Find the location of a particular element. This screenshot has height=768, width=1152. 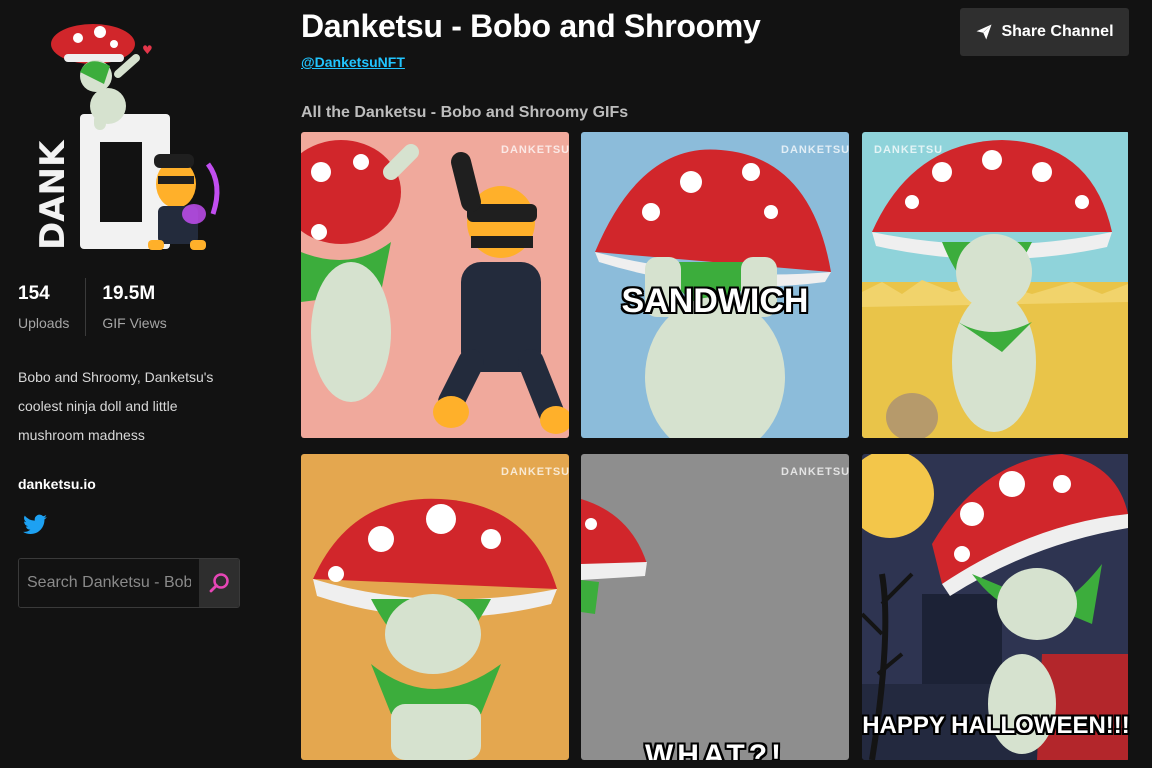

channel-title: Danketsu - Bobo and Shroomy is located at coordinates (531, 26).